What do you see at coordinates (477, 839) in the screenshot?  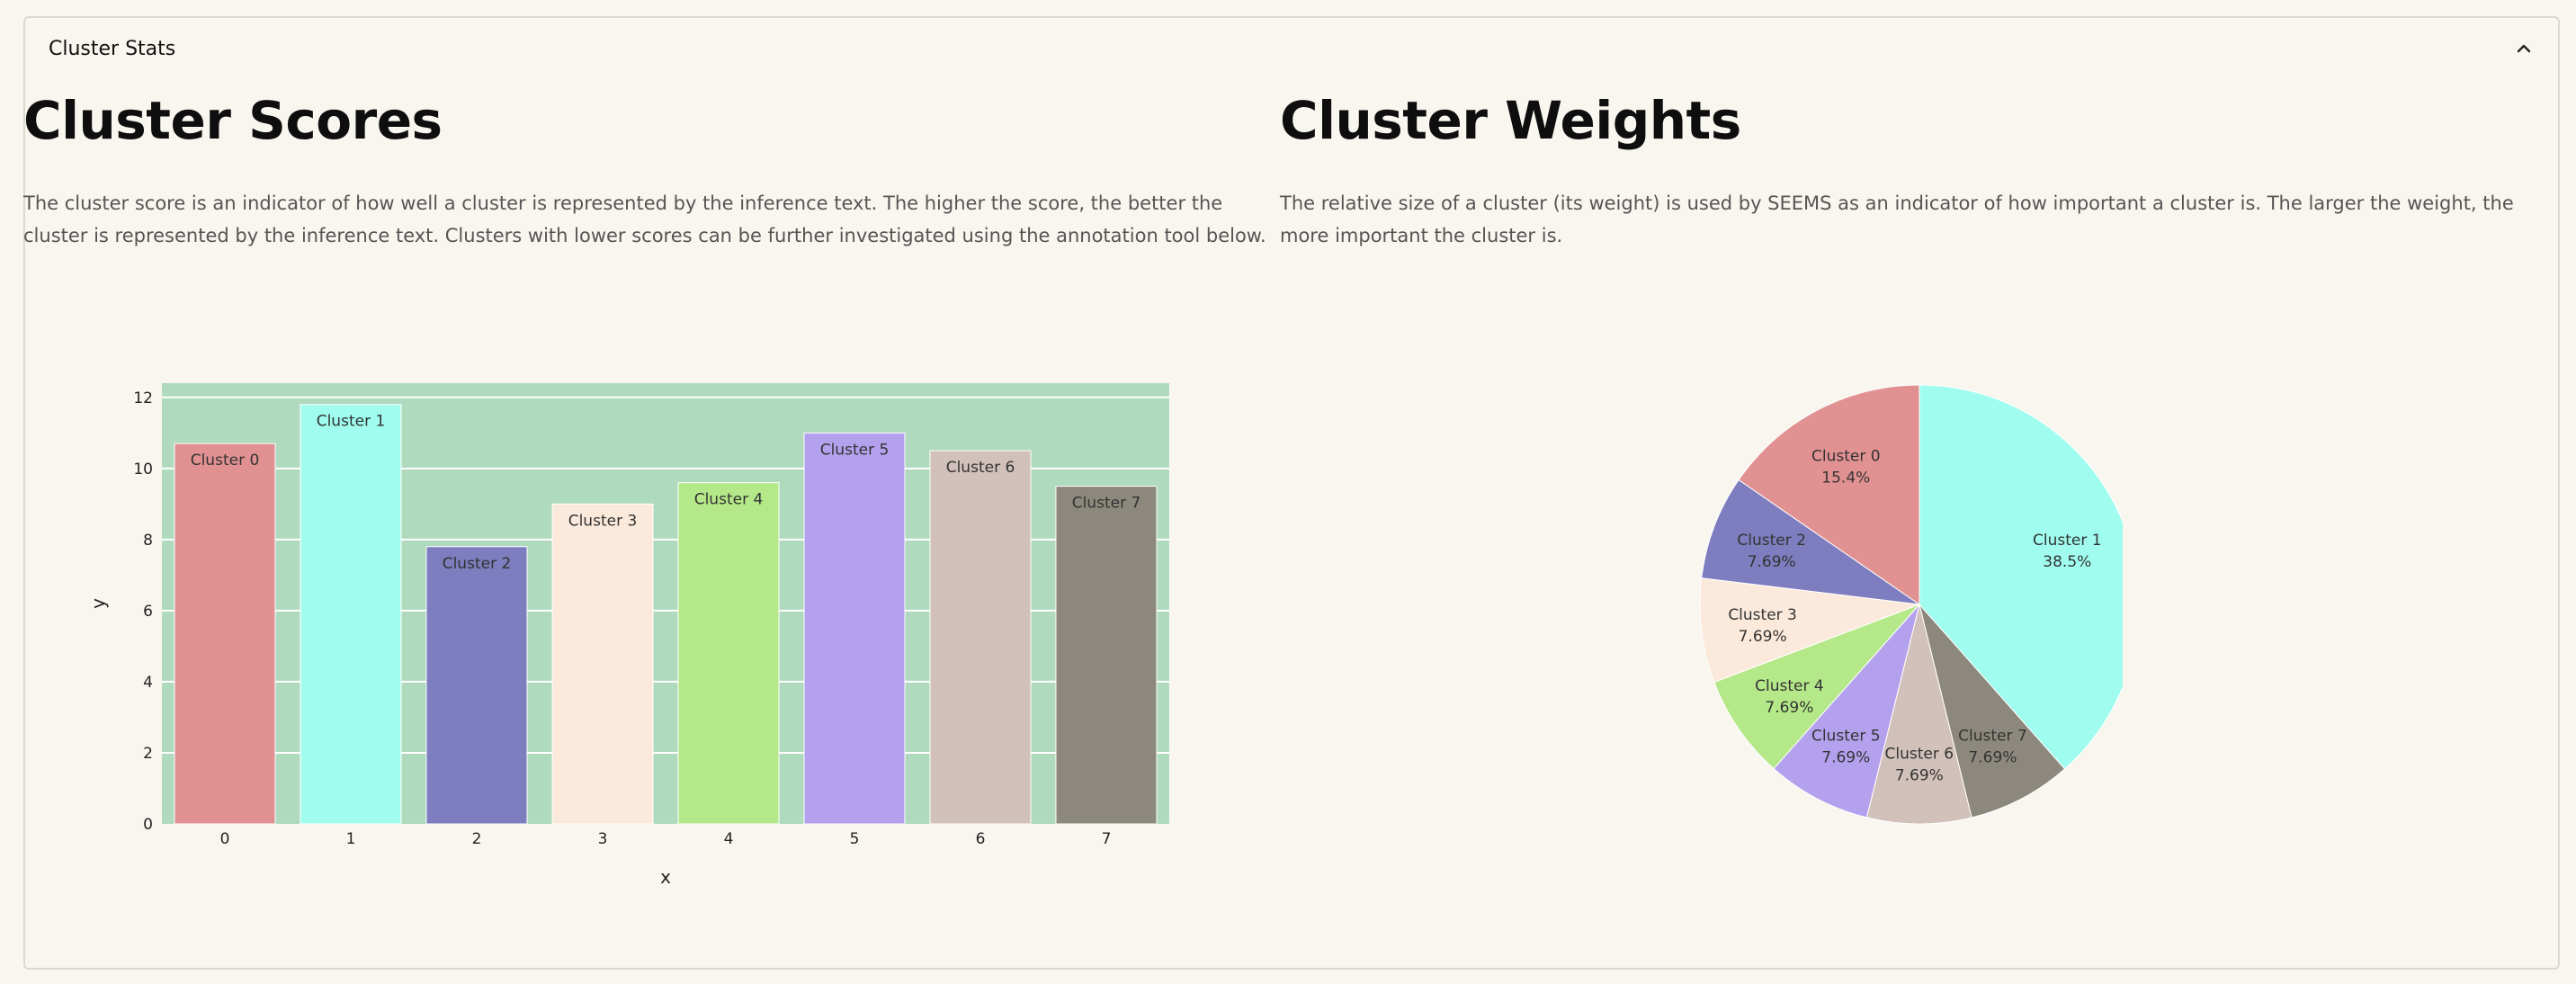 I see `x-tick-label: 2` at bounding box center [477, 839].